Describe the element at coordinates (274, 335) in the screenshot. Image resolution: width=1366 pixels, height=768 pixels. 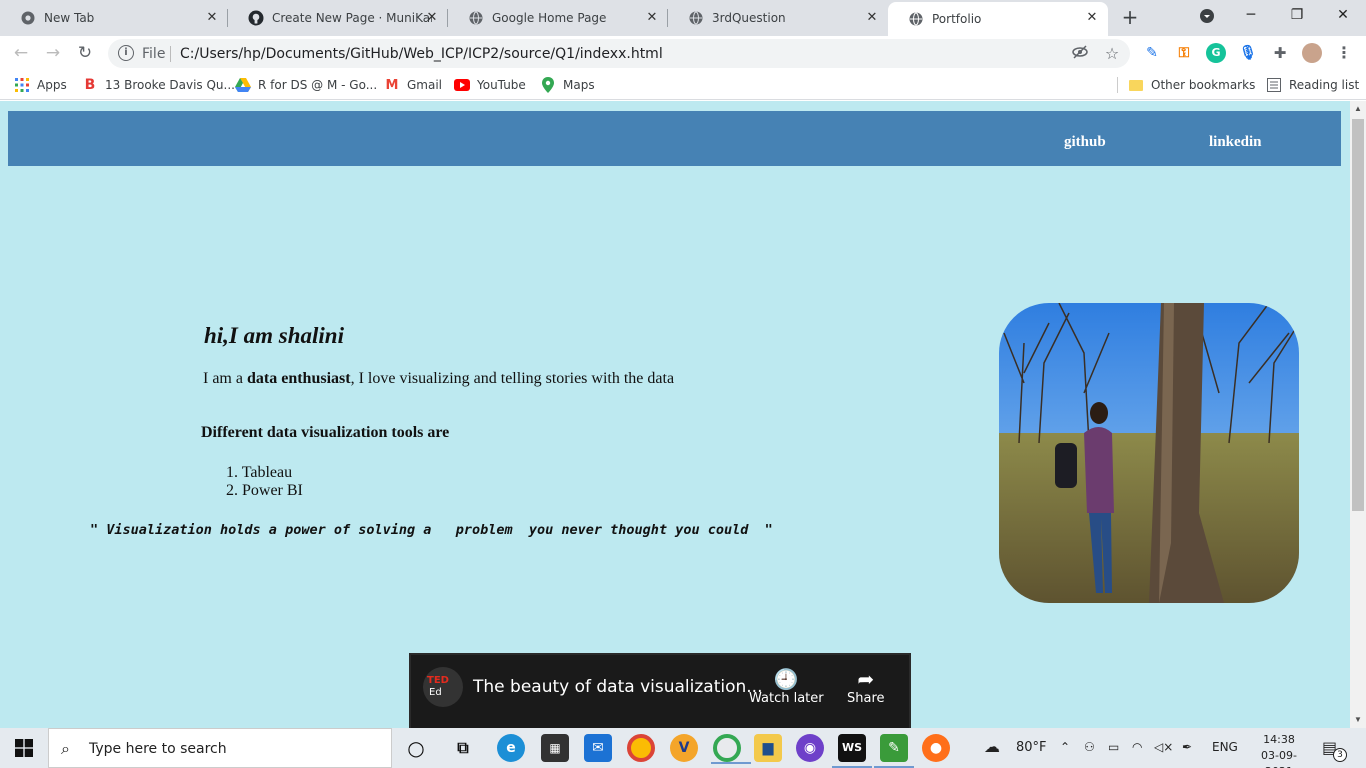
I see `greeting-heading: hi,I am shalini` at that location.